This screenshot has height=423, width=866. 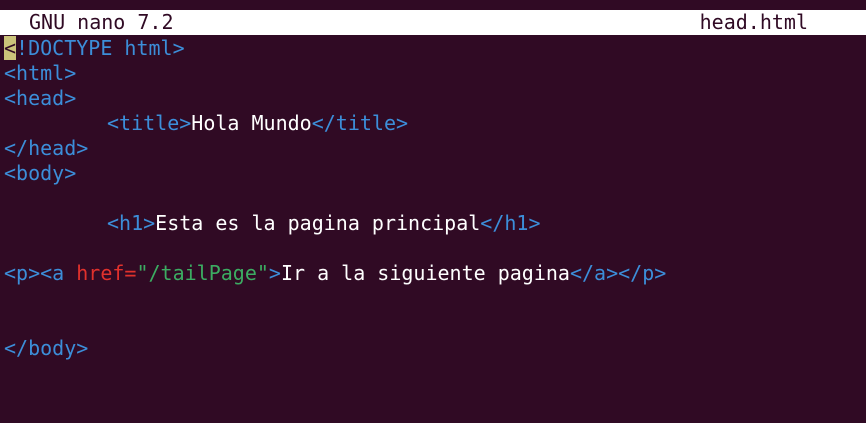 I want to click on title-content: Hola Mundo, so click(x=251, y=123).